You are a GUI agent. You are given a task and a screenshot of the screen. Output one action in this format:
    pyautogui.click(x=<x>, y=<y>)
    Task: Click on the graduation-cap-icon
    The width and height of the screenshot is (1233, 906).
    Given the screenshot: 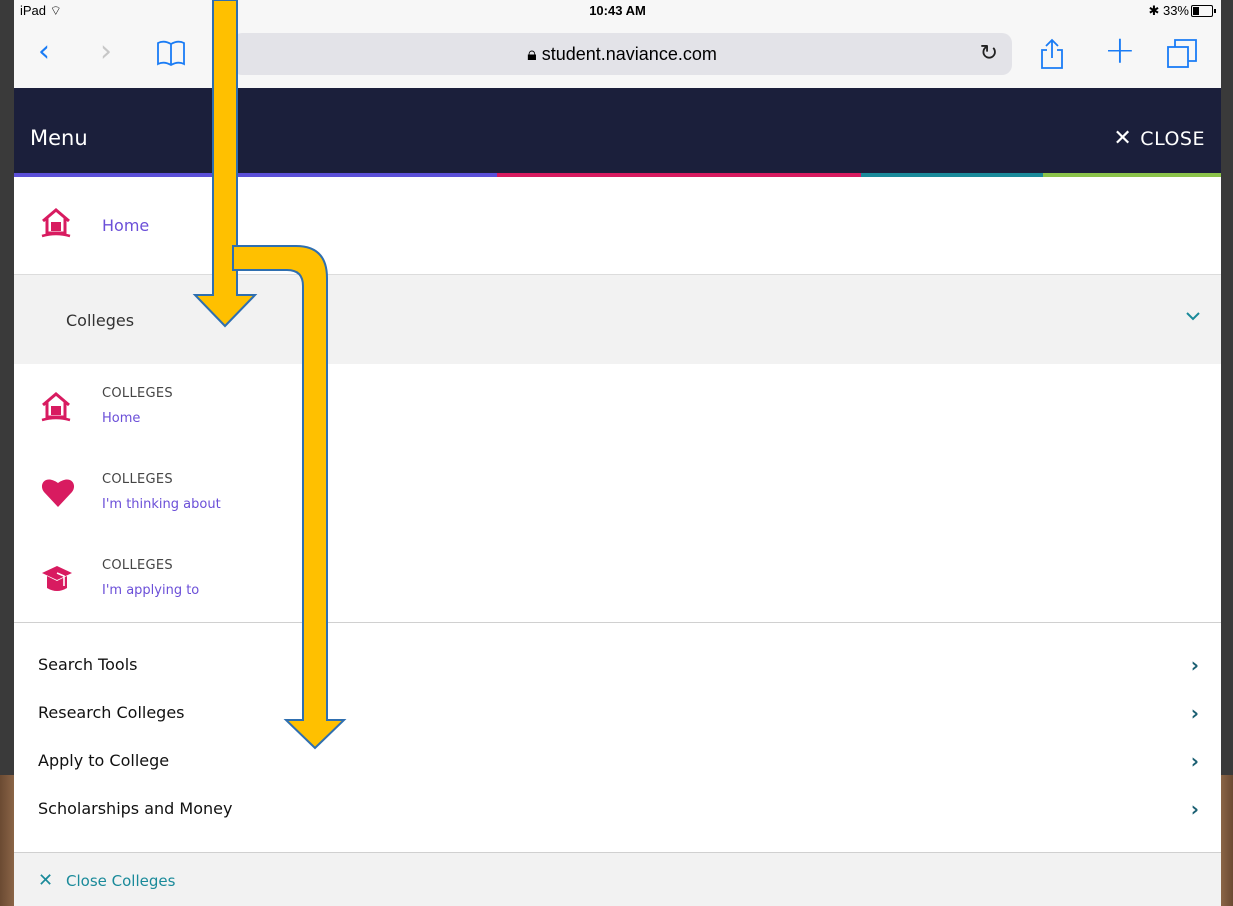 What is the action you would take?
    pyautogui.click(x=57, y=578)
    